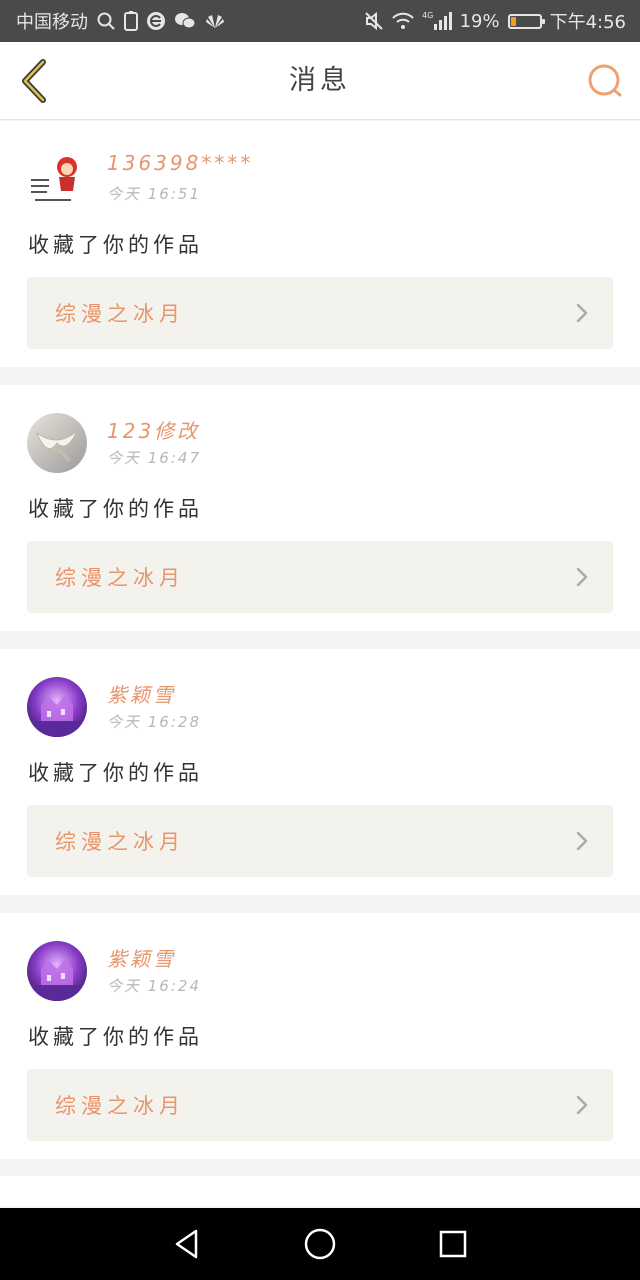 The height and width of the screenshot is (1280, 640). Describe the element at coordinates (57, 443) in the screenshot. I see `ribbon-avatar` at that location.